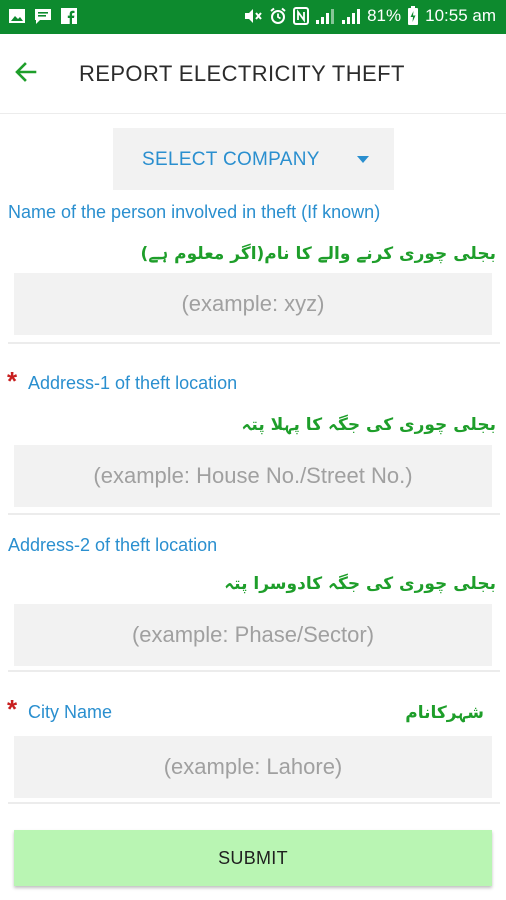 The height and width of the screenshot is (900, 506). I want to click on submit-button: SUBMIT, so click(253, 858).